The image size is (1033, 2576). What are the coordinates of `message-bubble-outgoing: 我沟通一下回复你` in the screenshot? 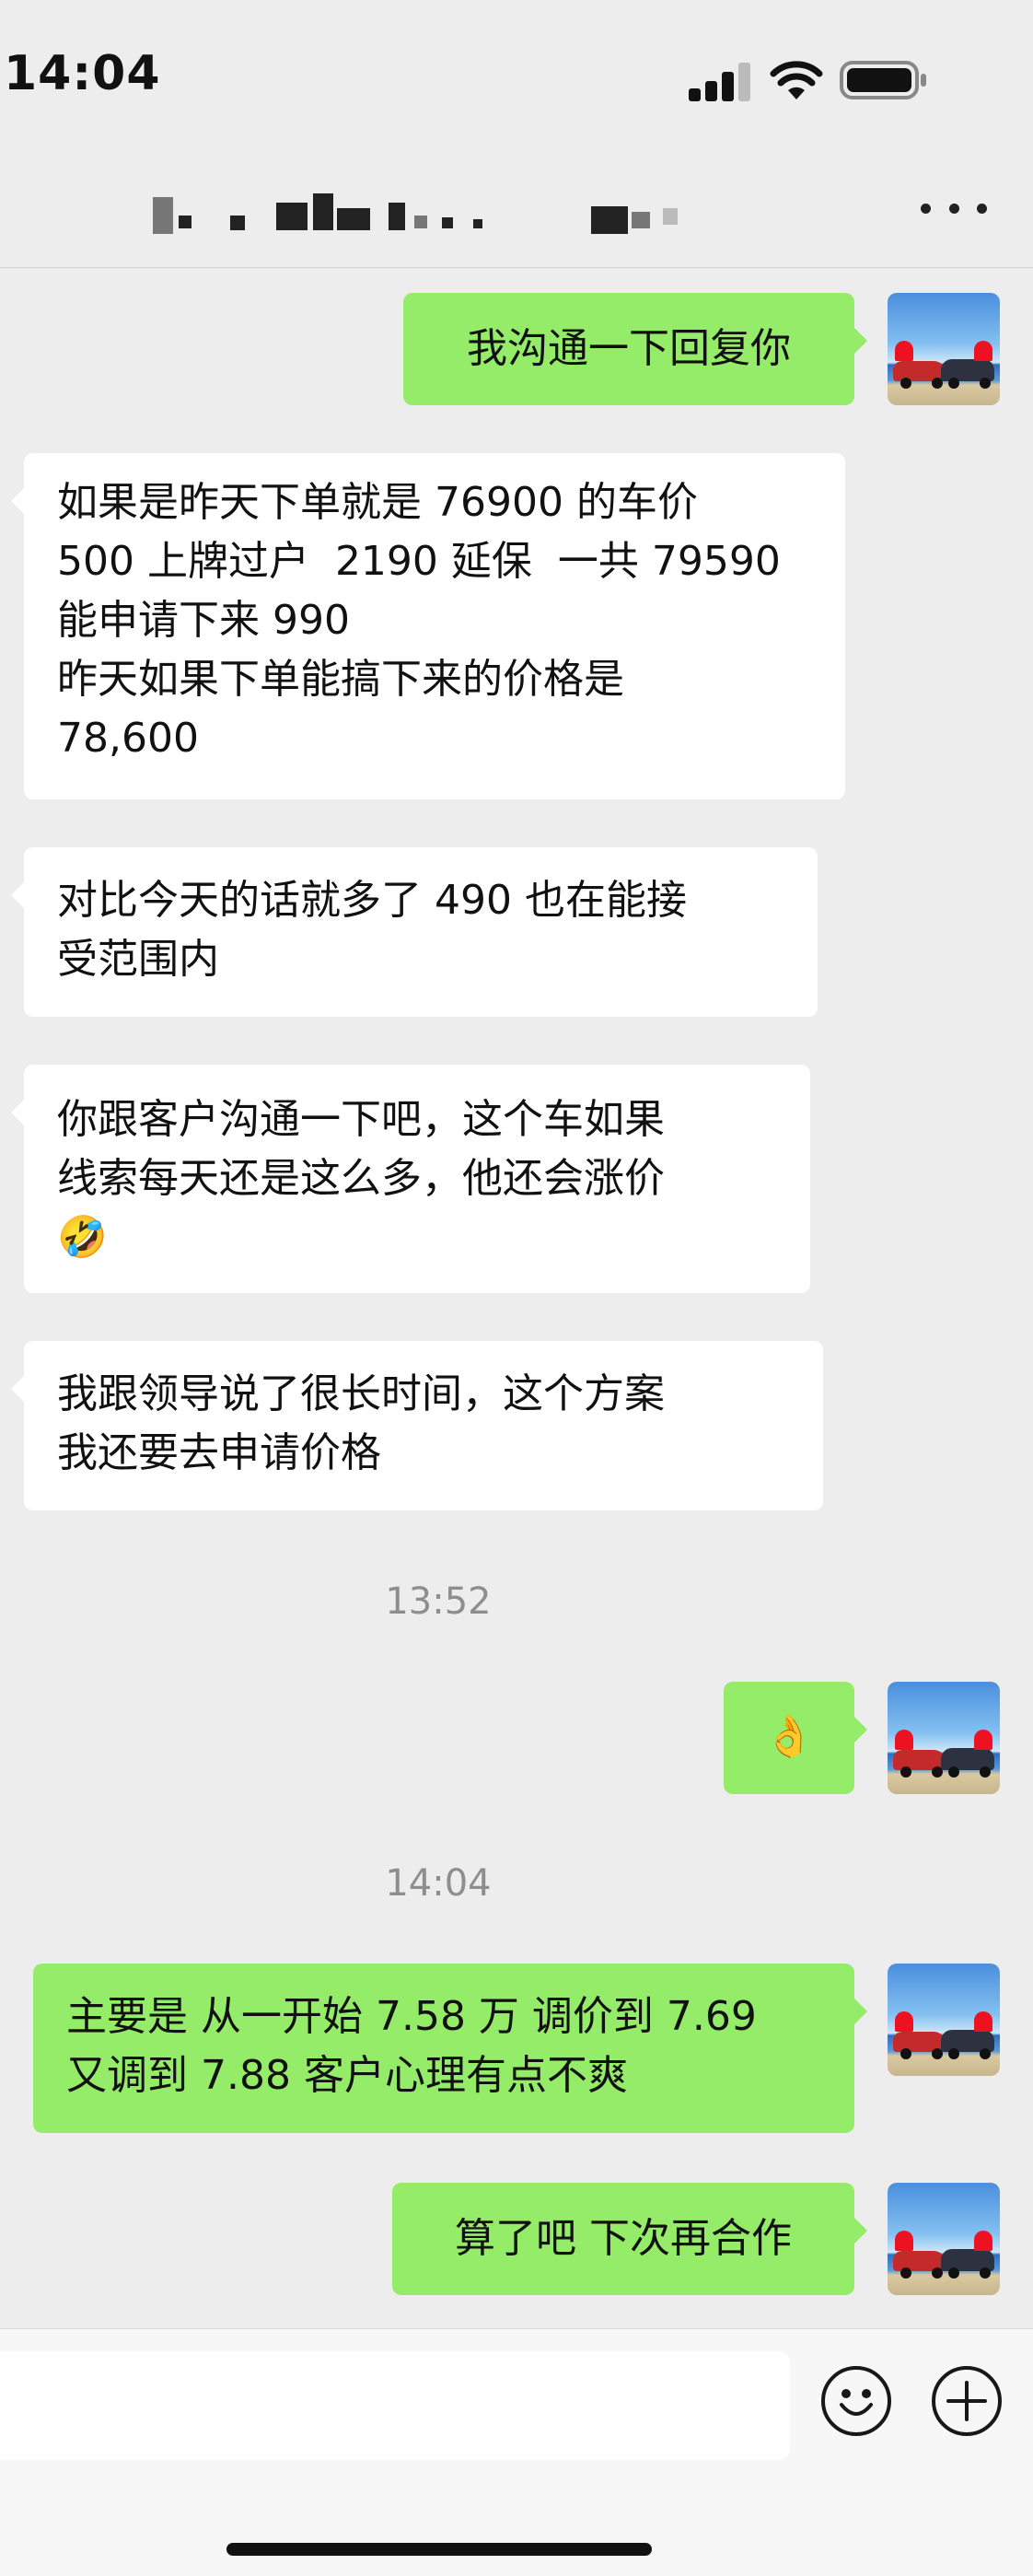 It's located at (635, 349).